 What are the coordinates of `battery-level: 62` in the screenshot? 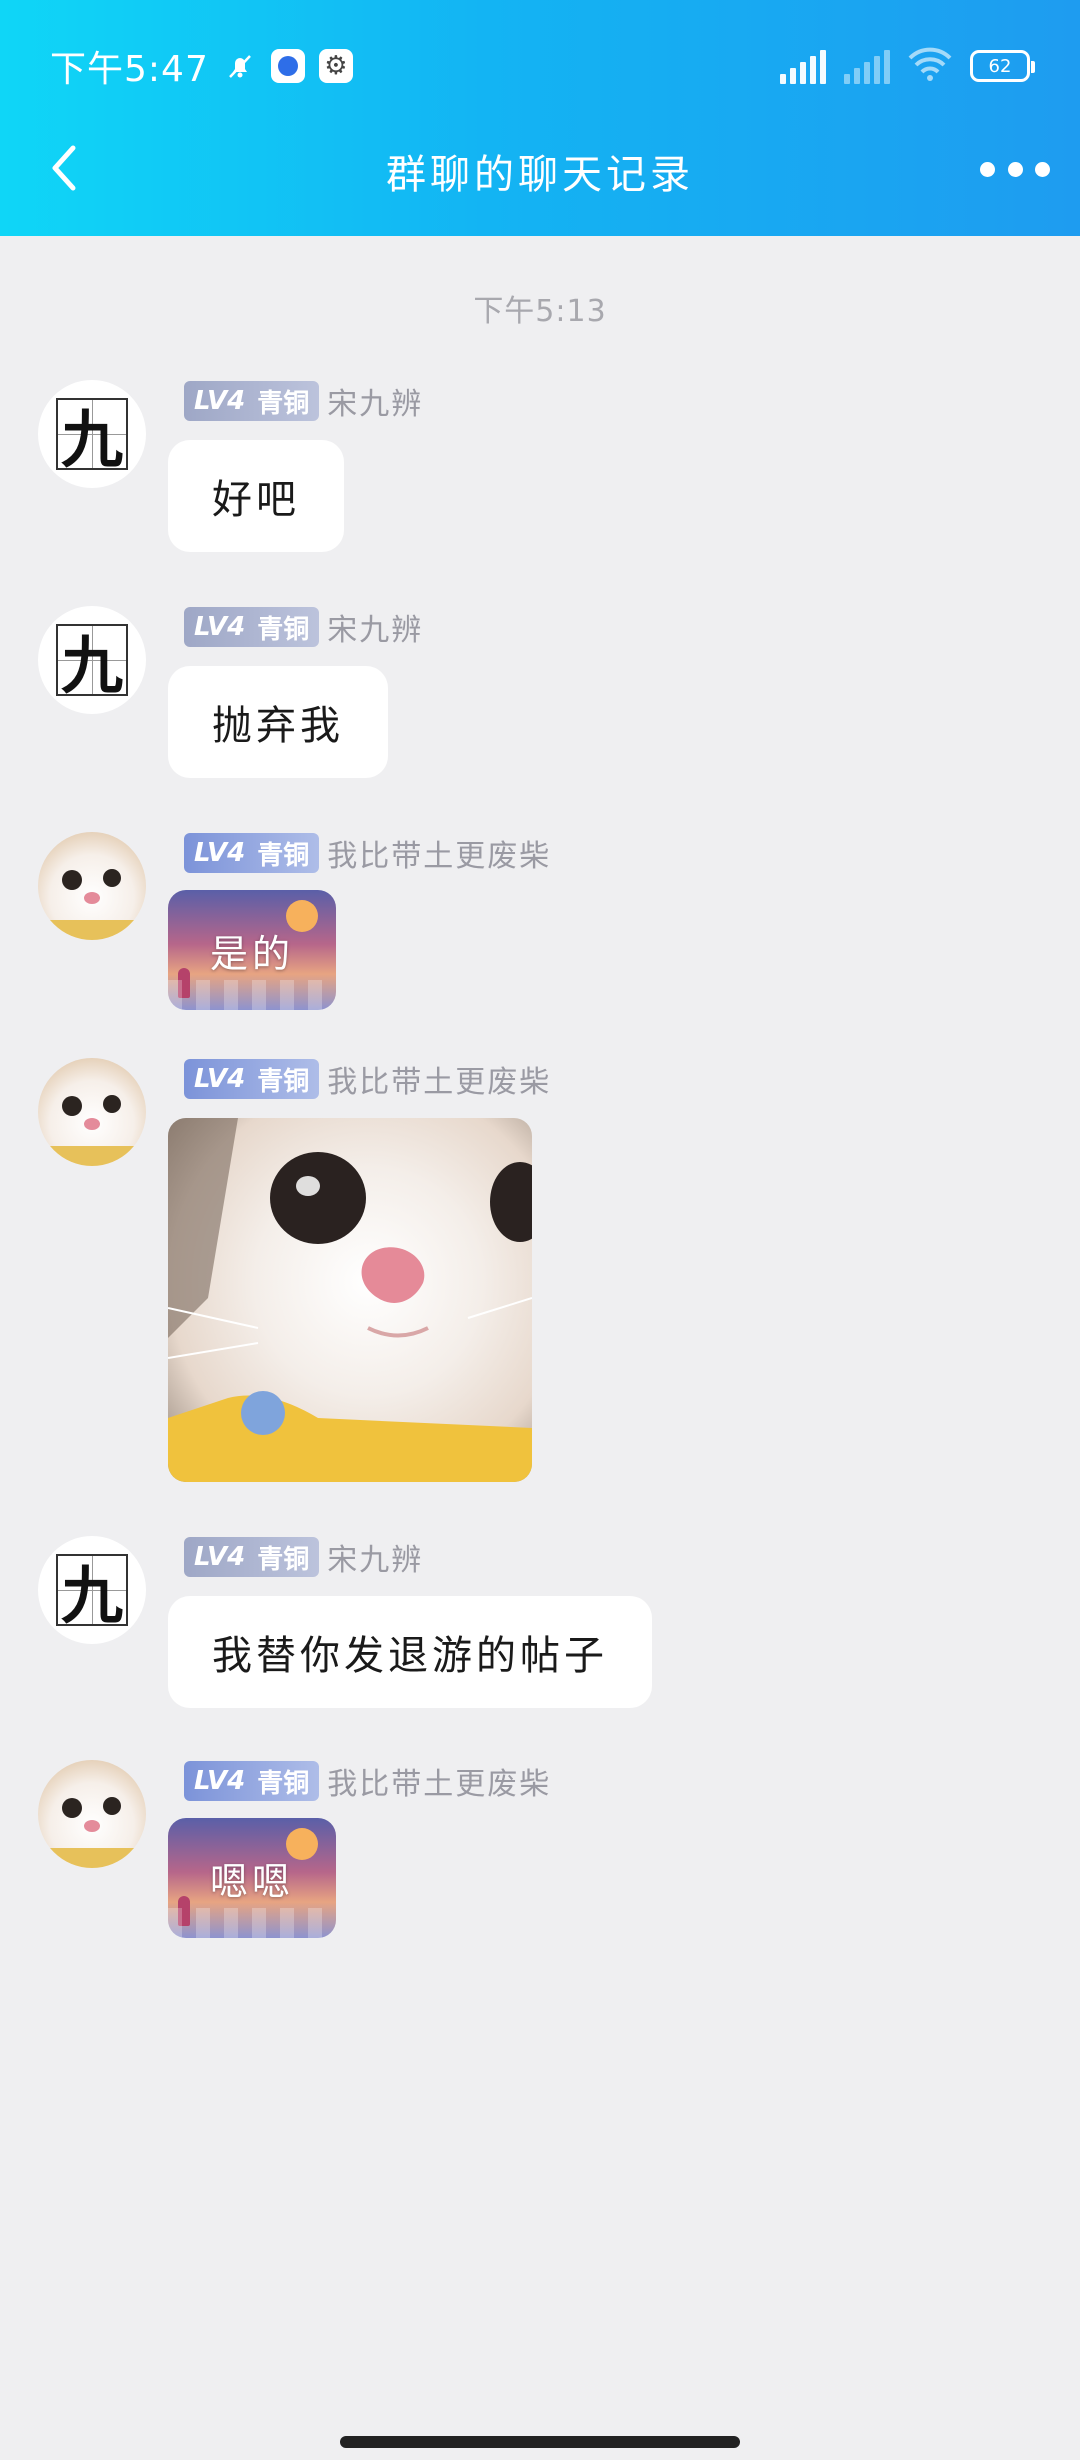 It's located at (1000, 66).